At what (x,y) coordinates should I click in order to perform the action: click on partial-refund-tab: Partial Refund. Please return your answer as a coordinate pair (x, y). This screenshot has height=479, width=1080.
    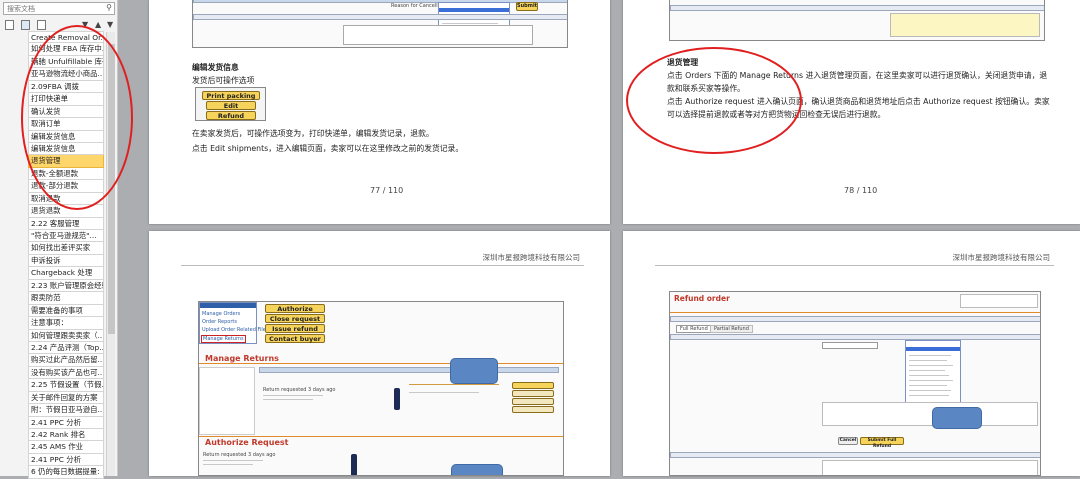
    Looking at the image, I should click on (731, 329).